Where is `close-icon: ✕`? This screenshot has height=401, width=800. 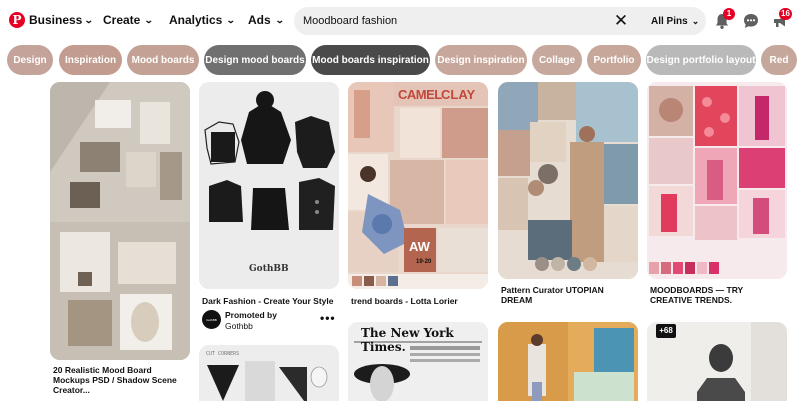 close-icon: ✕ is located at coordinates (621, 21).